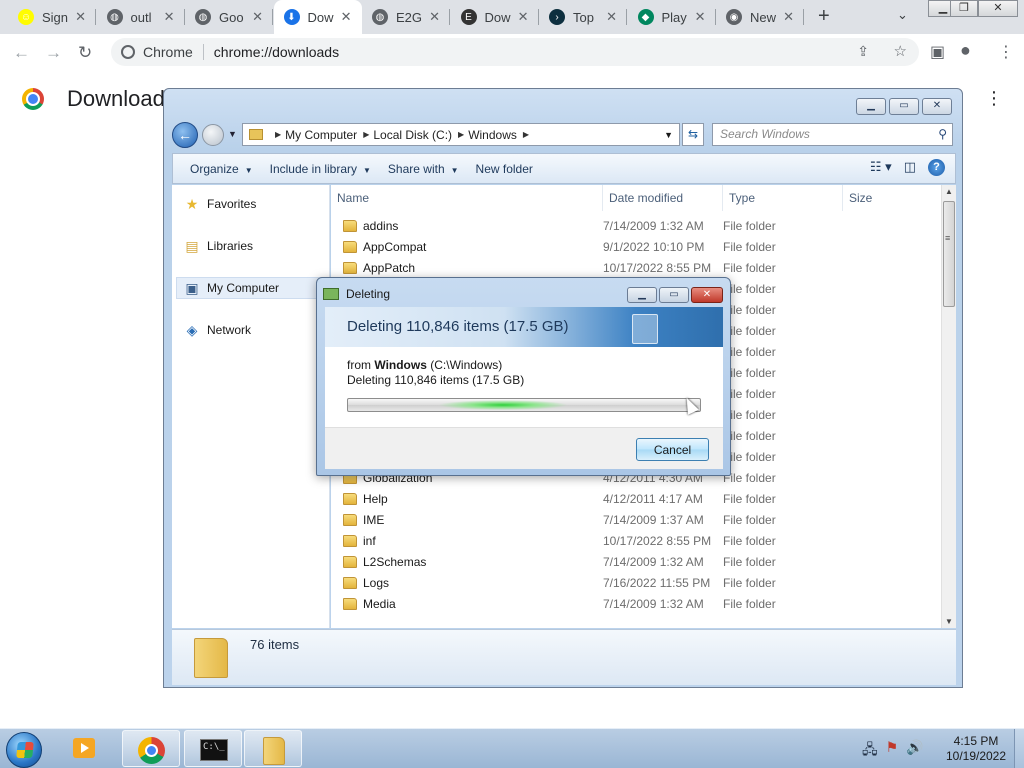 The image size is (1024, 768). I want to click on browser-tab: ◉ New ✕, so click(760, 17).